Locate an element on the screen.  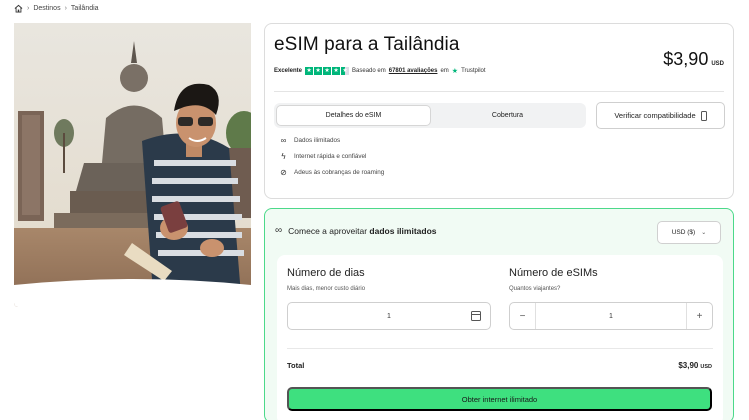
esims-stepper: − 1 + is located at coordinates (611, 316).